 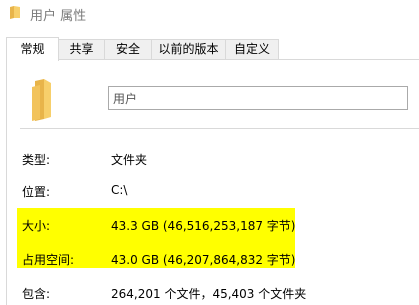 What do you see at coordinates (188, 49) in the screenshot?
I see `tab-previous-versions: 以前的版本` at bounding box center [188, 49].